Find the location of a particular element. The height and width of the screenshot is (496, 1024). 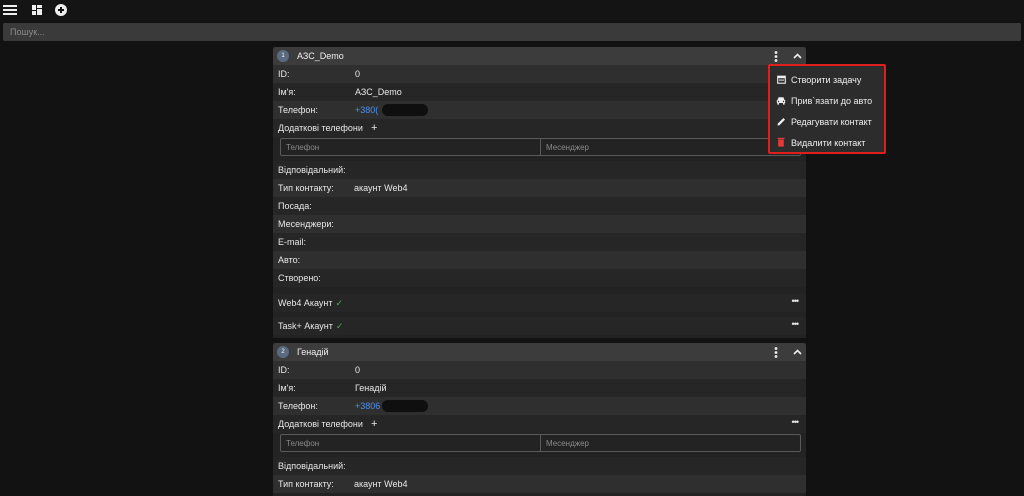

car-icon is located at coordinates (781, 100).